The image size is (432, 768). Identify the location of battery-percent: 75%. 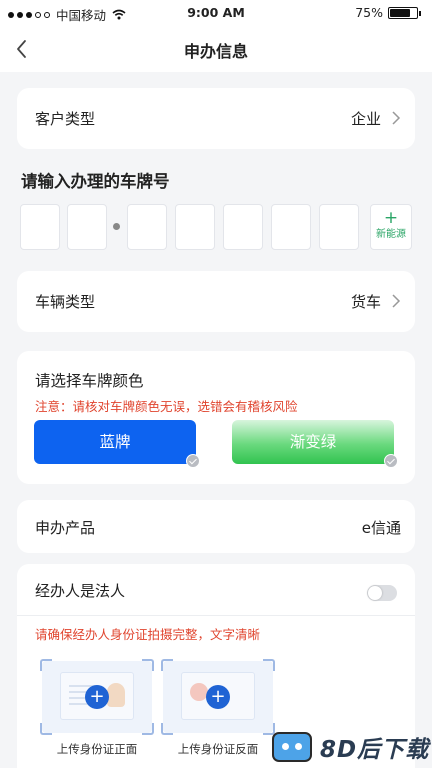
(369, 12).